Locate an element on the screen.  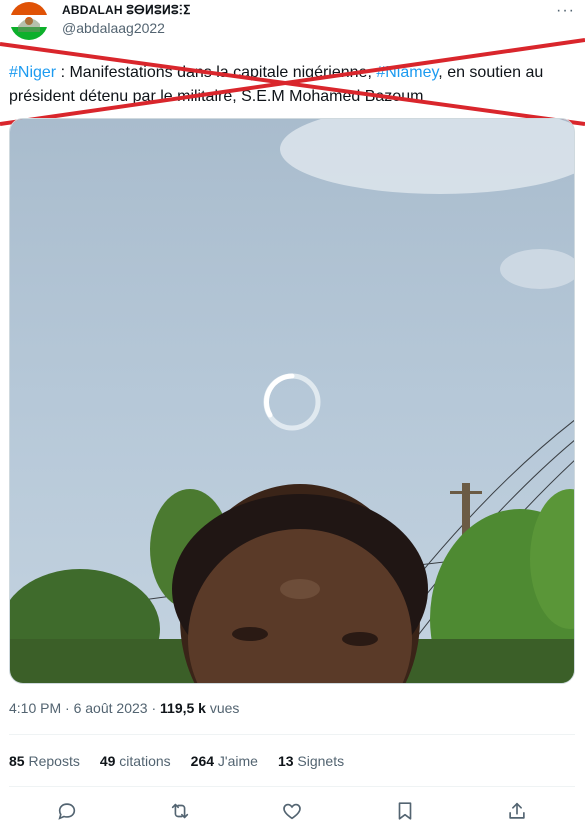
reposts-count: 85 is located at coordinates (17, 761).